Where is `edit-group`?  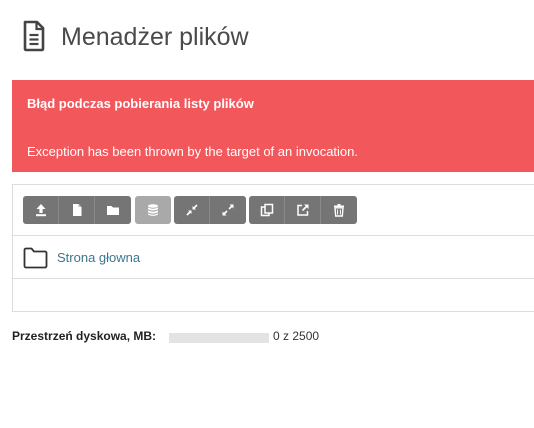 edit-group is located at coordinates (303, 210).